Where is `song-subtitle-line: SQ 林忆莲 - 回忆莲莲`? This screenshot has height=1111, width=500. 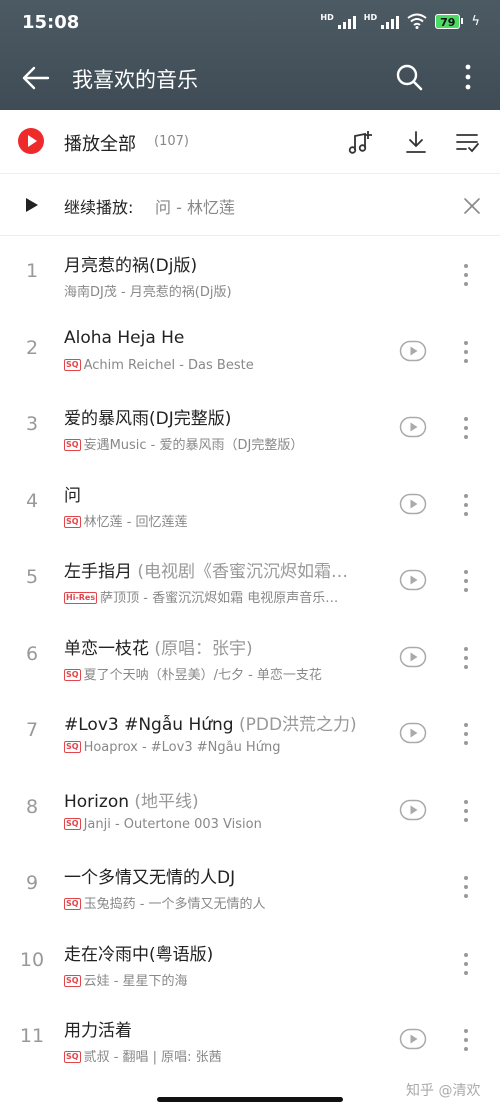 song-subtitle-line: SQ 林忆莲 - 回忆莲莲 is located at coordinates (229, 520).